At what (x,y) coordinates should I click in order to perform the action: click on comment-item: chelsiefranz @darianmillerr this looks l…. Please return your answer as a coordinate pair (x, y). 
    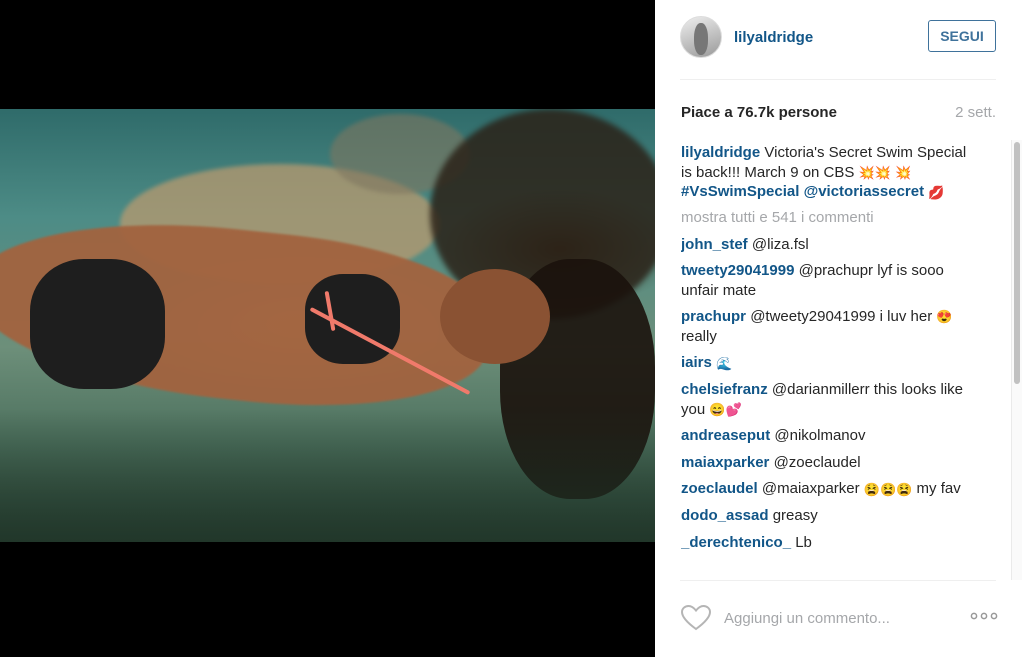
    Looking at the image, I should click on (831, 399).